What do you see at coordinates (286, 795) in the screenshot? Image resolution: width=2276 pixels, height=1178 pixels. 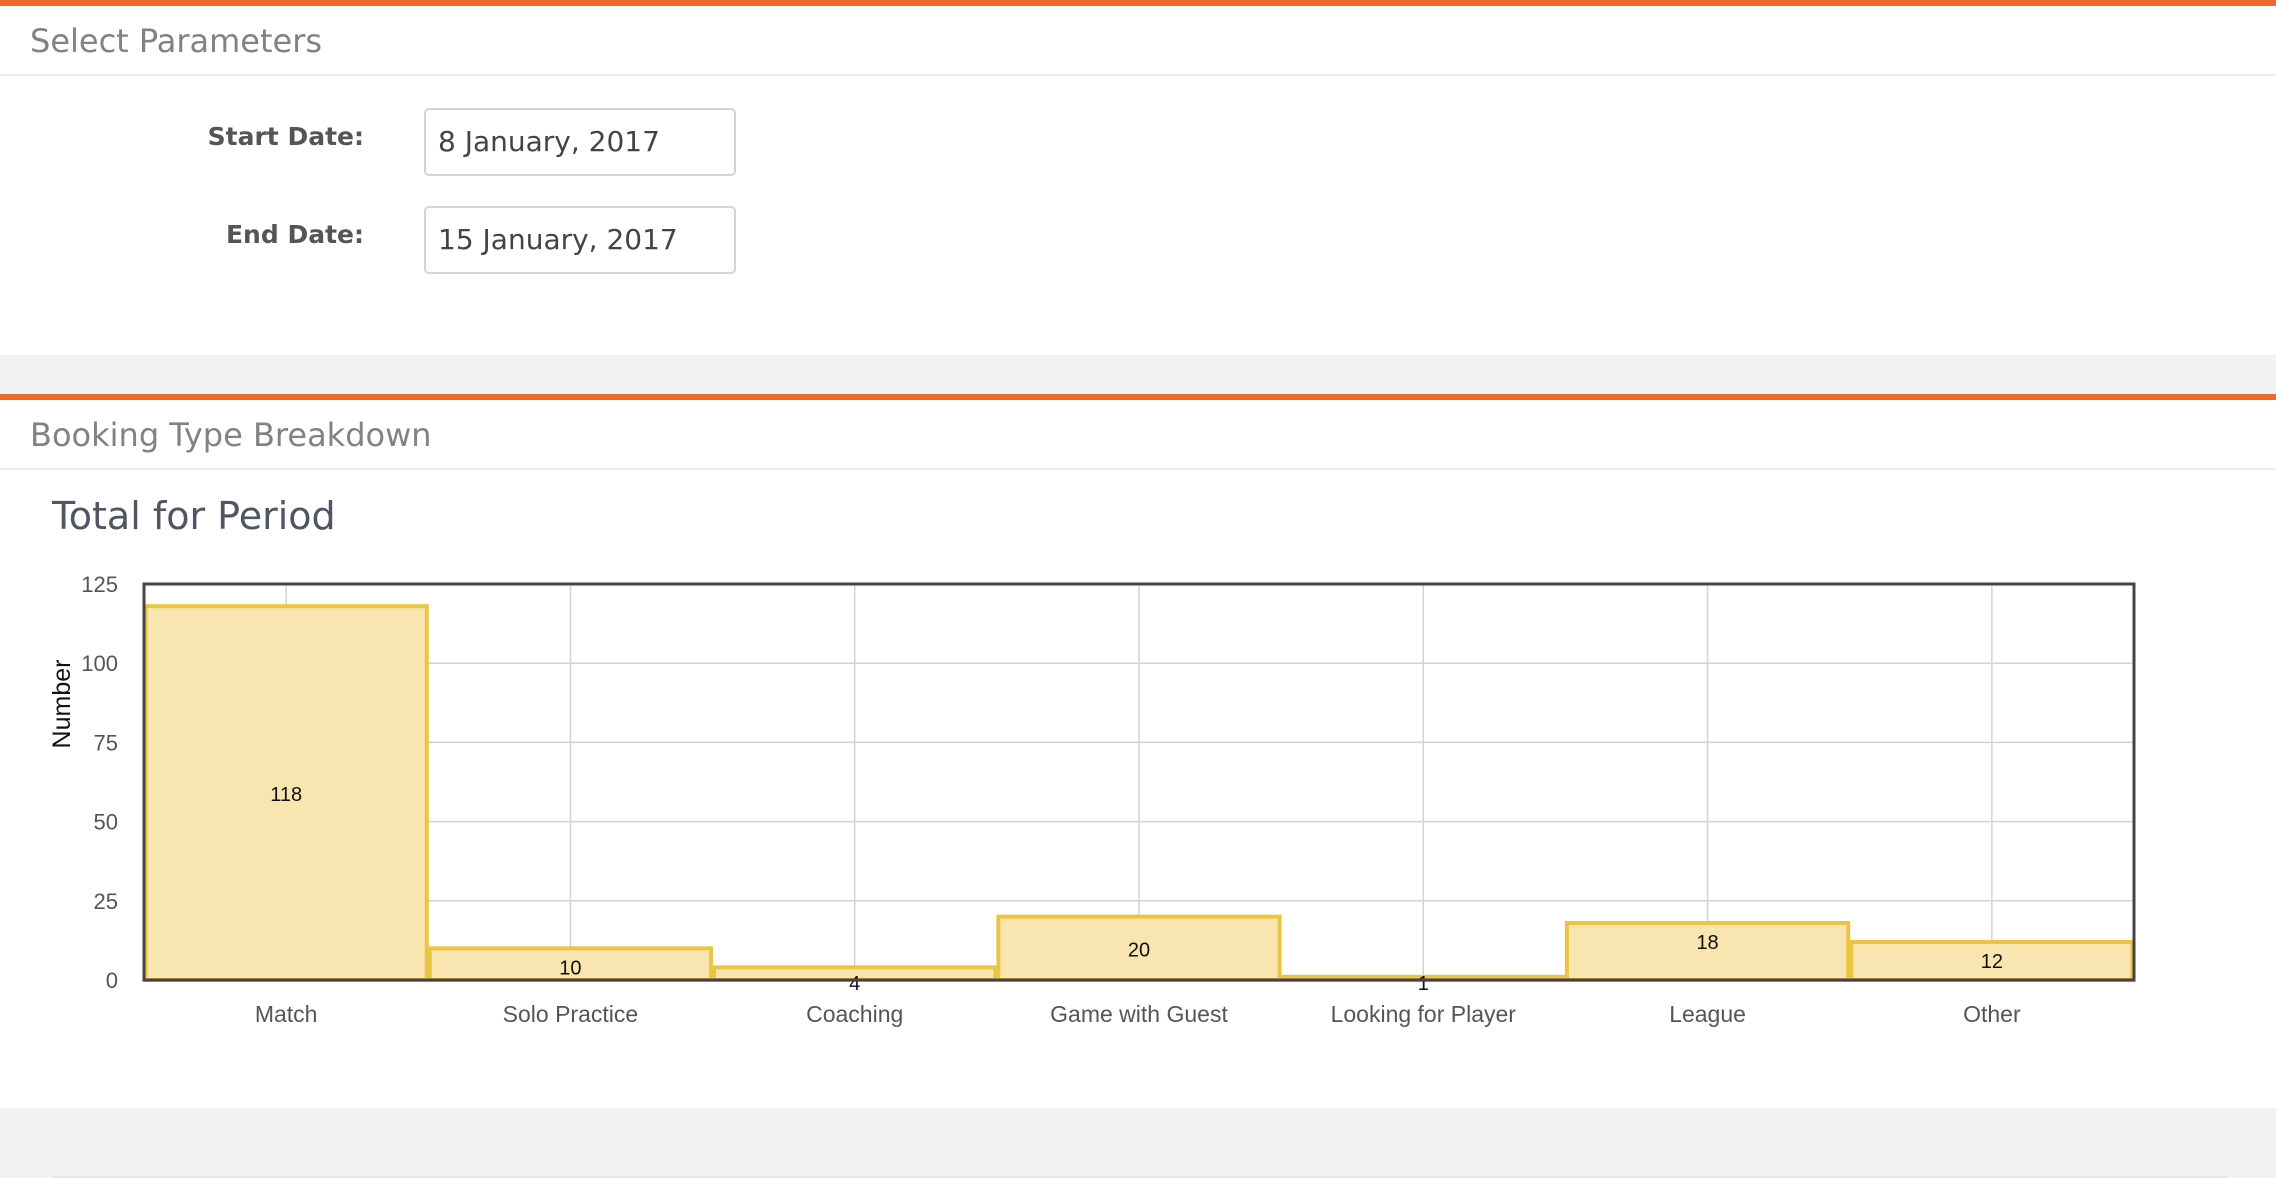 I see `data-label: 118` at bounding box center [286, 795].